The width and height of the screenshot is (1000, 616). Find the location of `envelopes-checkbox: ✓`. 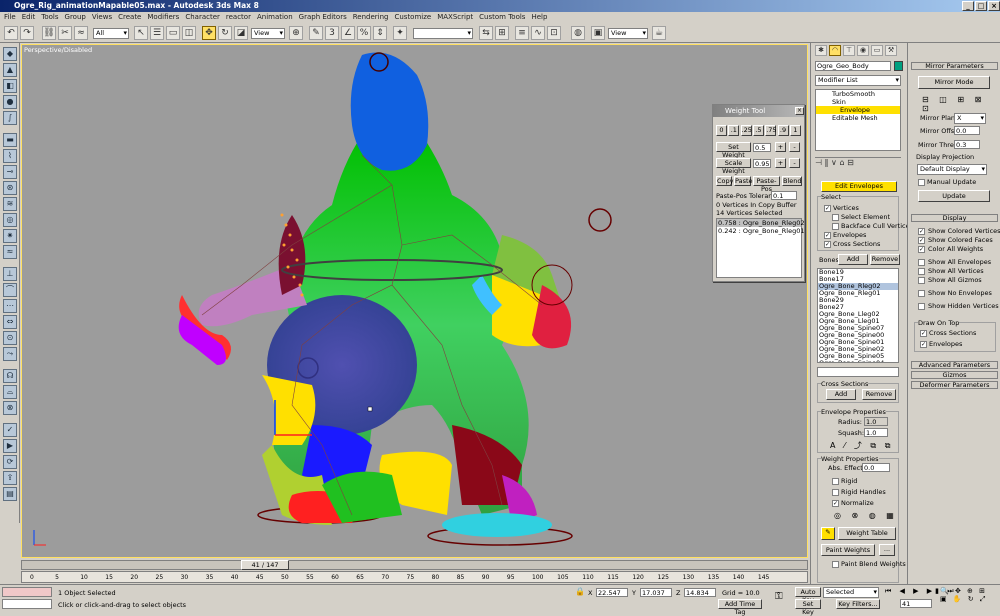

envelopes-checkbox: ✓ is located at coordinates (827, 235).